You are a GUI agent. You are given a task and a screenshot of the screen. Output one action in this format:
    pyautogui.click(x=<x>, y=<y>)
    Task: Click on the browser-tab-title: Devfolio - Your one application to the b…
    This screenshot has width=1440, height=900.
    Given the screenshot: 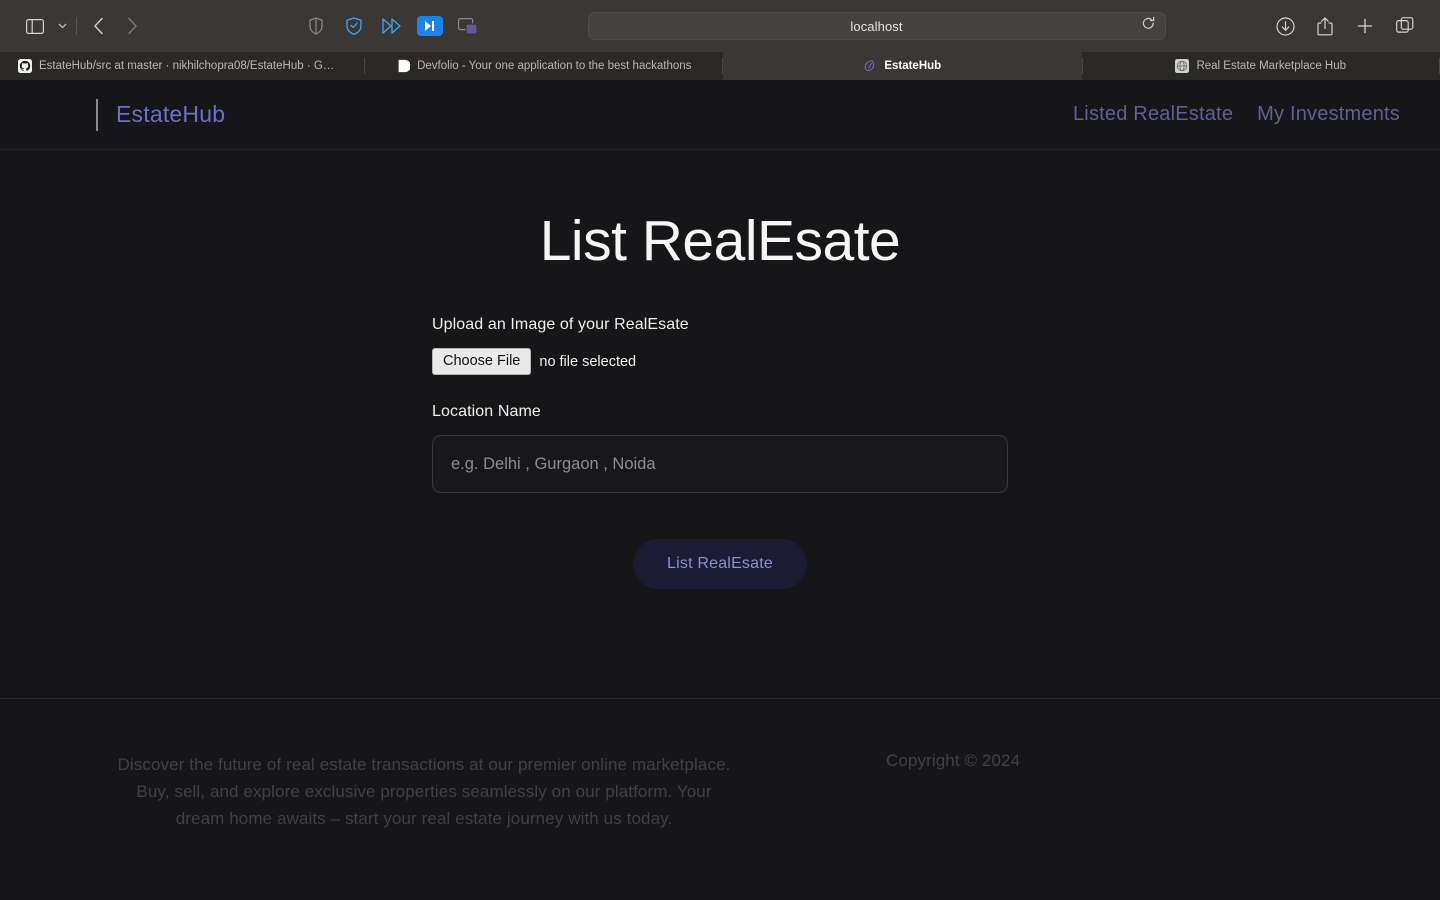 What is the action you would take?
    pyautogui.click(x=554, y=66)
    